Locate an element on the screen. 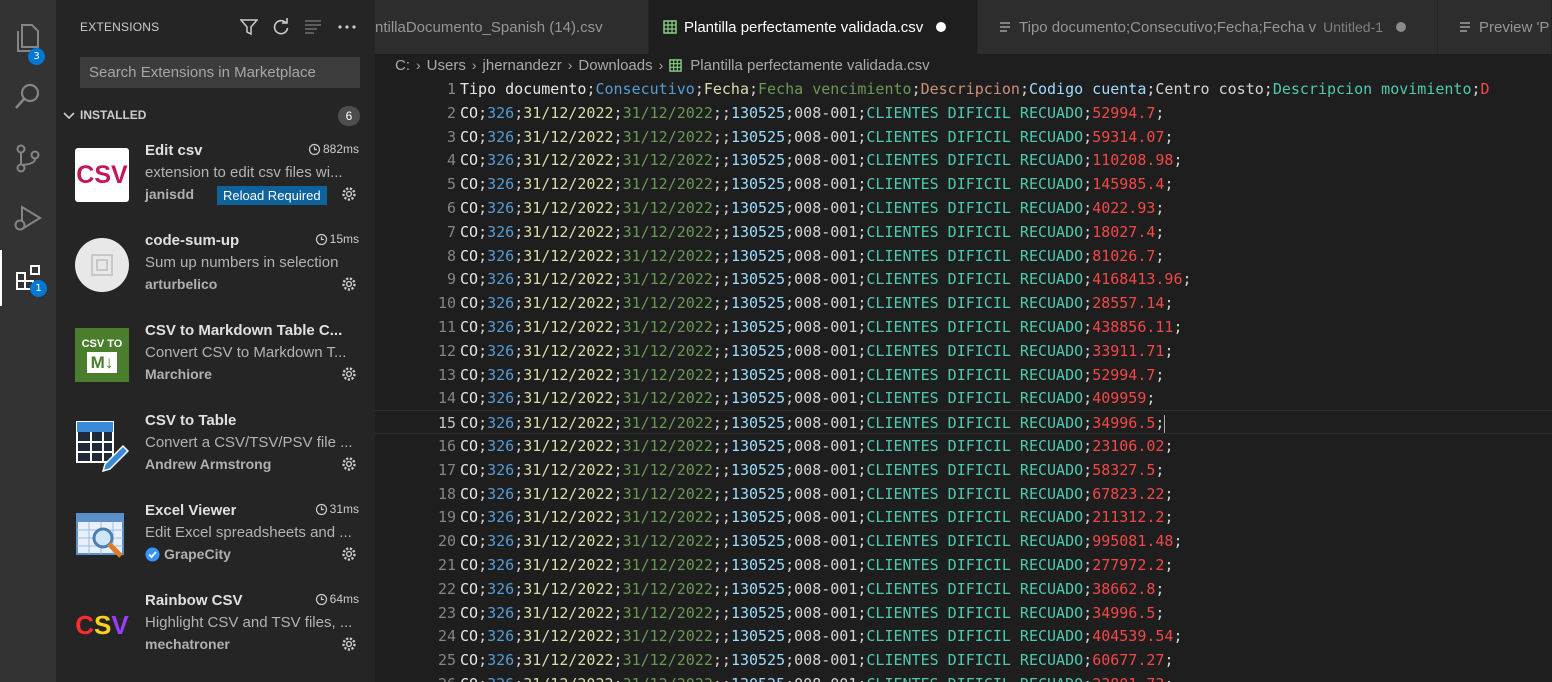 The image size is (1552, 682). explorer-button: 3 is located at coordinates (28, 38).